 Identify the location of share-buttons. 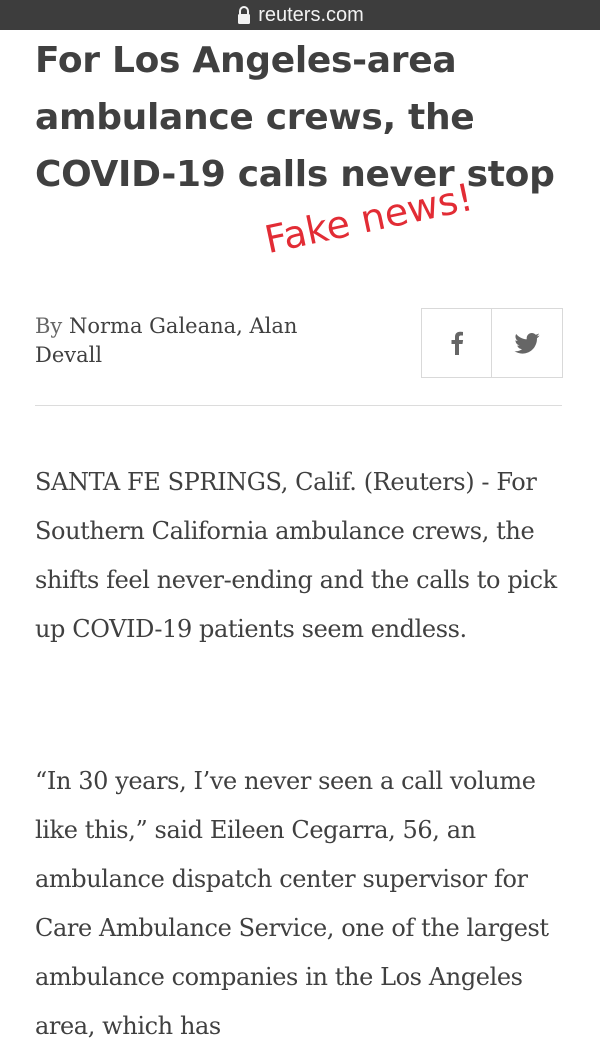
(492, 343).